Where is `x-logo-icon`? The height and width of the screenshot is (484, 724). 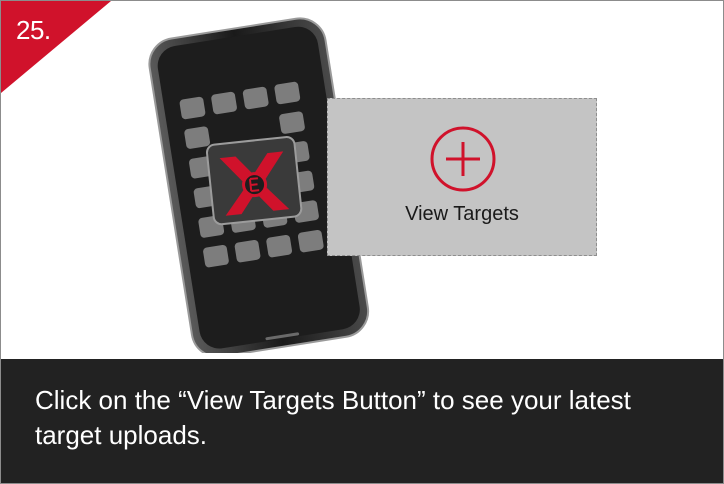 x-logo-icon is located at coordinates (254, 181).